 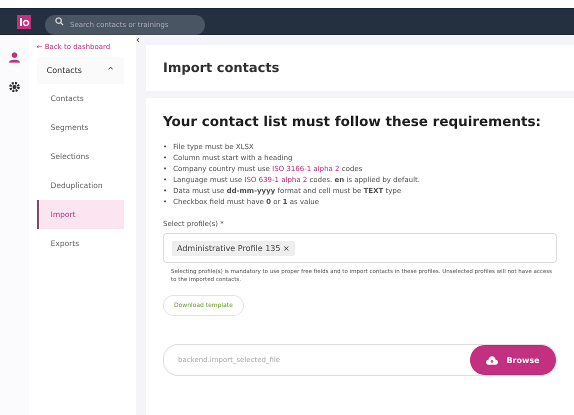 I want to click on browse-button: Browse, so click(x=513, y=360).